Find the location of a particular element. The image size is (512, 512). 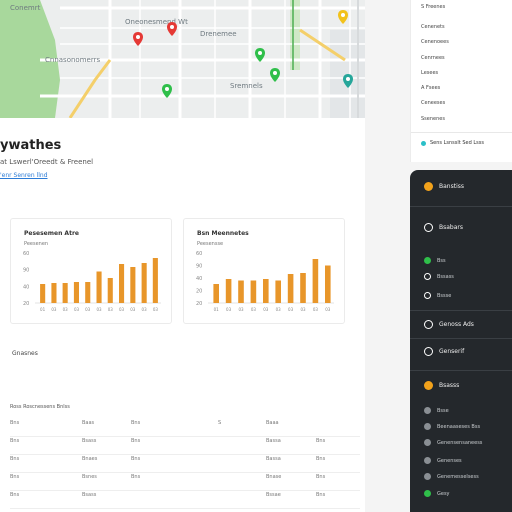

map-label: Oneonesmend Wt is located at coordinates (156, 22).